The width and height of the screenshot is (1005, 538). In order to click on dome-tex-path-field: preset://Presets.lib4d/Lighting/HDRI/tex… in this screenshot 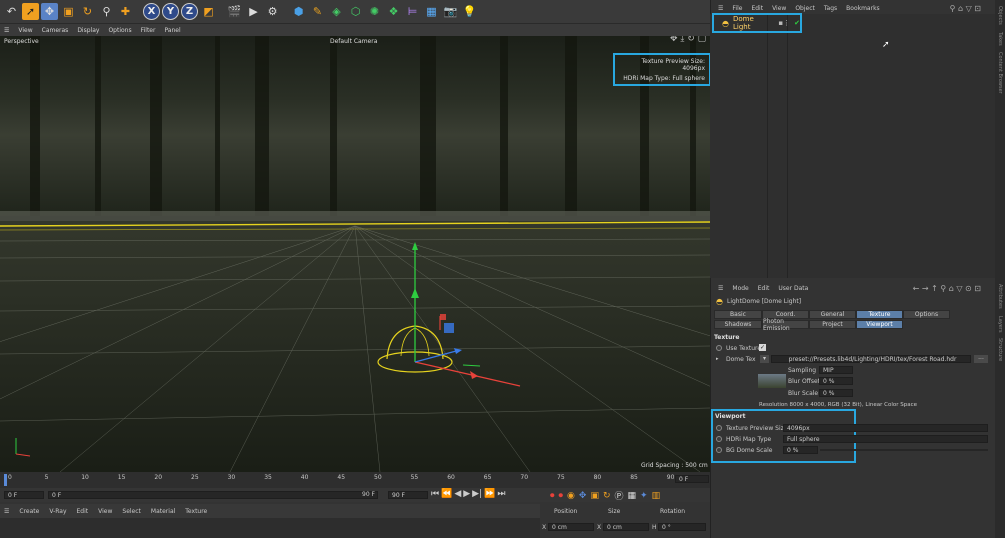, I will do `click(871, 359)`.